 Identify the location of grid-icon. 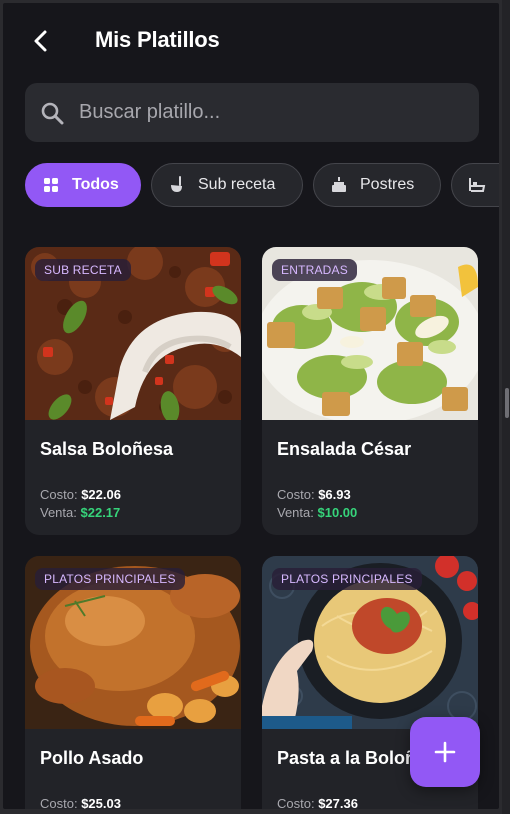
(51, 185).